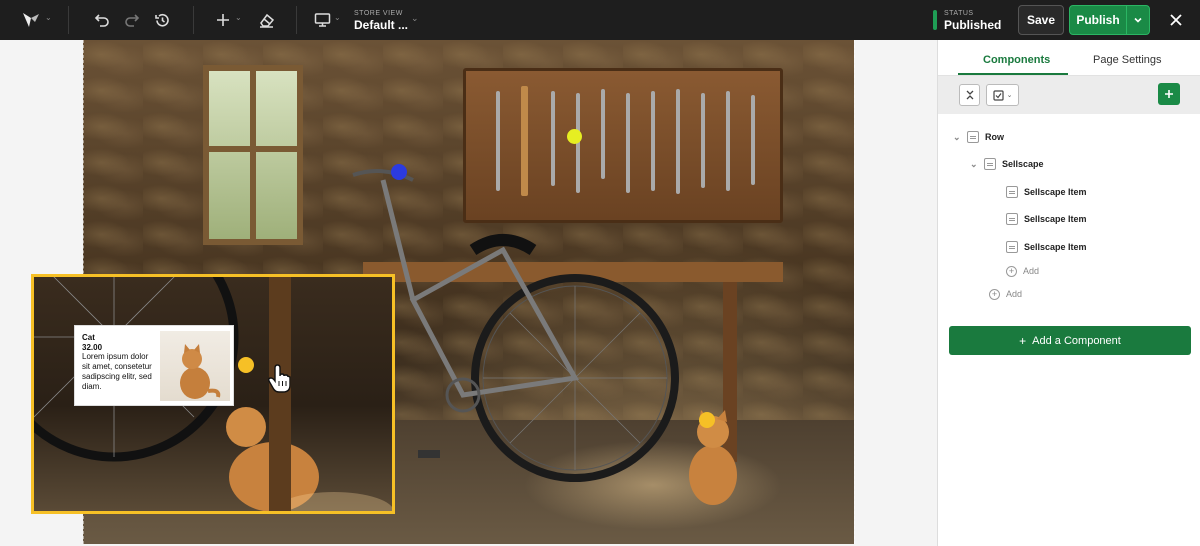  What do you see at coordinates (1069, 95) in the screenshot?
I see `tree-toolbar: ⌄` at bounding box center [1069, 95].